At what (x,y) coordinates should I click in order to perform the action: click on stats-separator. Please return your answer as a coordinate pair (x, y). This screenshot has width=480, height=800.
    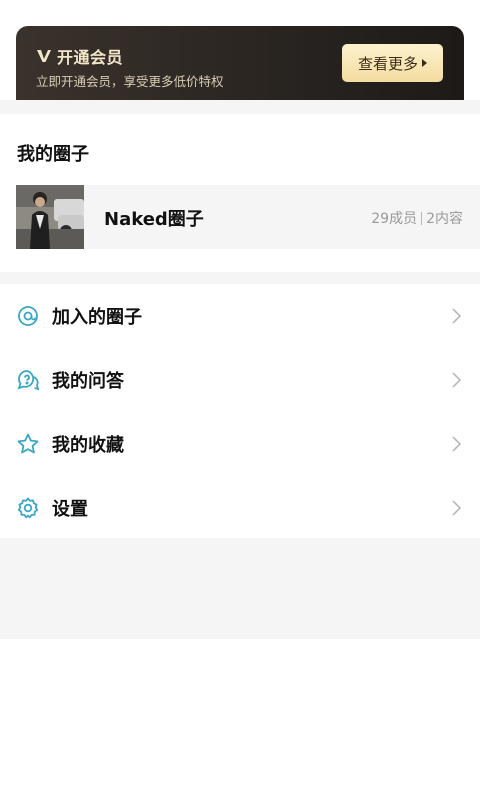
    Looking at the image, I should click on (422, 218).